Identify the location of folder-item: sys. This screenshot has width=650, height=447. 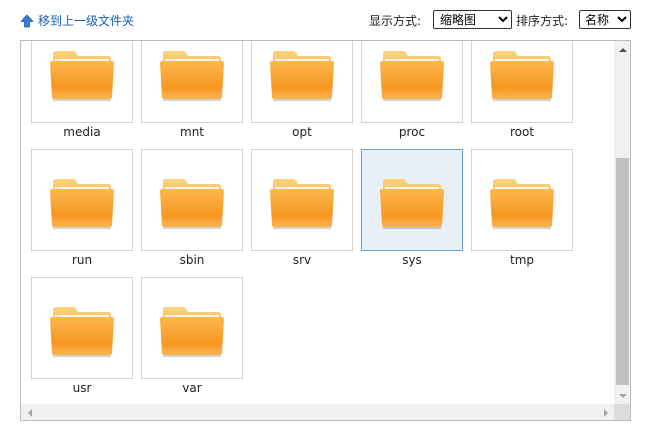
(412, 208).